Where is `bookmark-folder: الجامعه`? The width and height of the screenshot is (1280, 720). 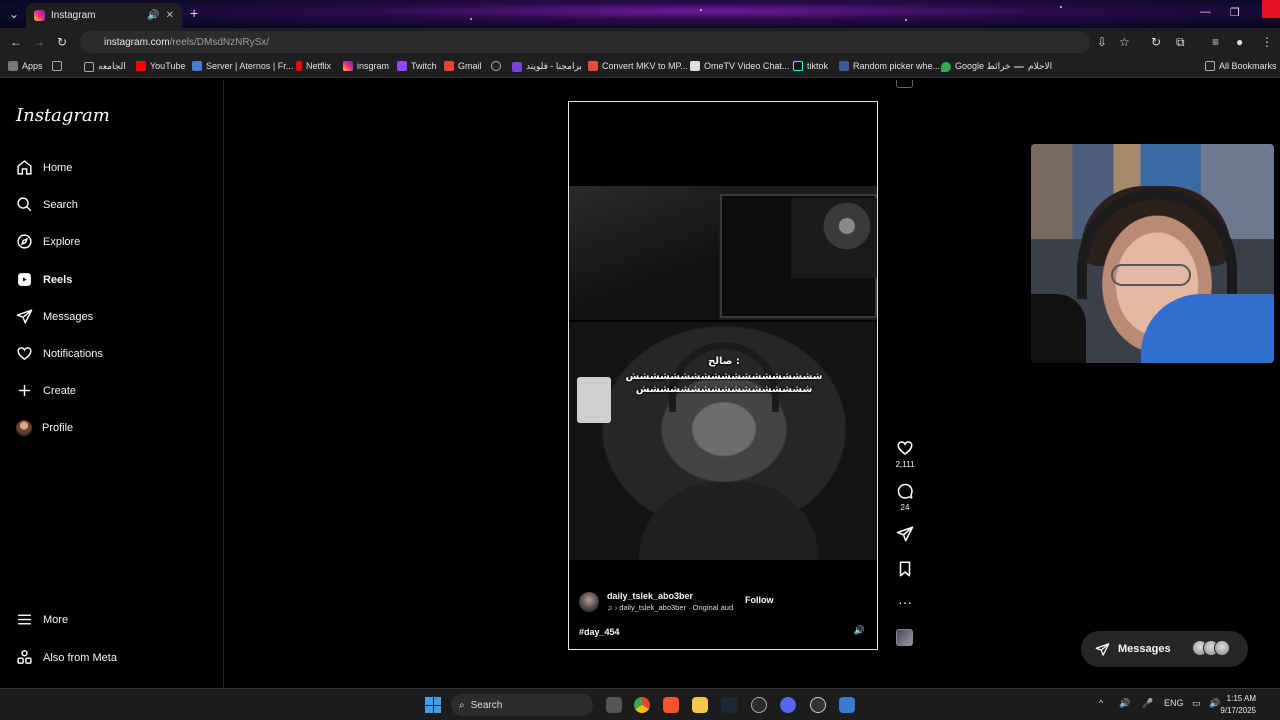 bookmark-folder: الجامعه is located at coordinates (105, 66).